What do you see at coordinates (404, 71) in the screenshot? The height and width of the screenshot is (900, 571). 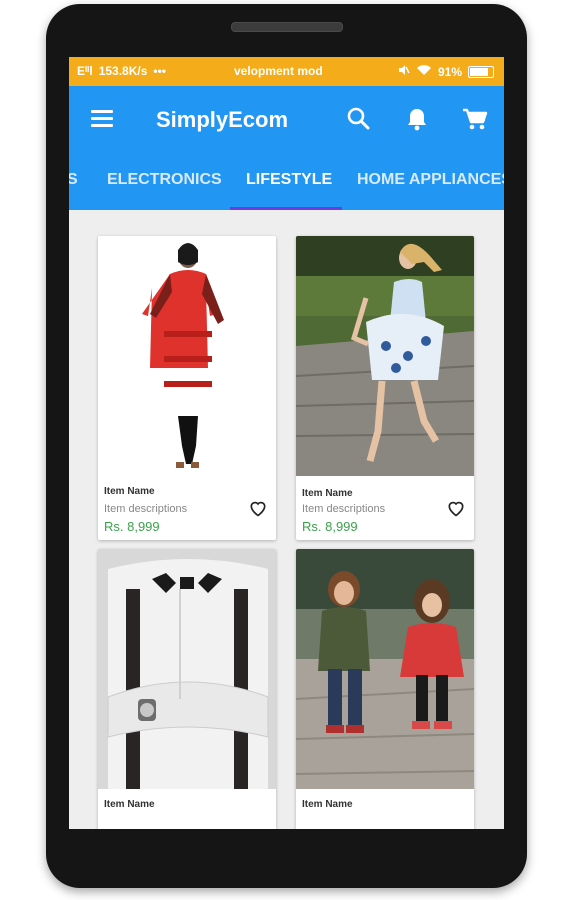 I see `mute-icon` at bounding box center [404, 71].